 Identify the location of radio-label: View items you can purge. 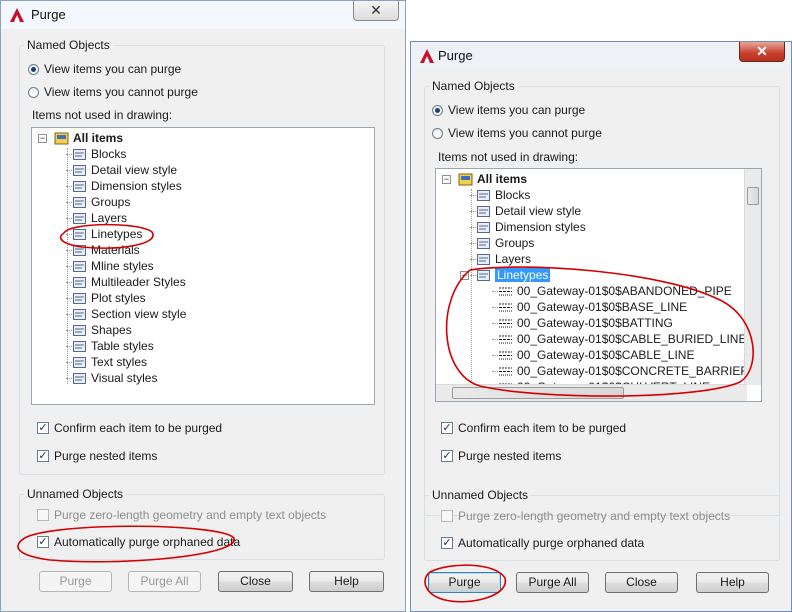
(113, 69).